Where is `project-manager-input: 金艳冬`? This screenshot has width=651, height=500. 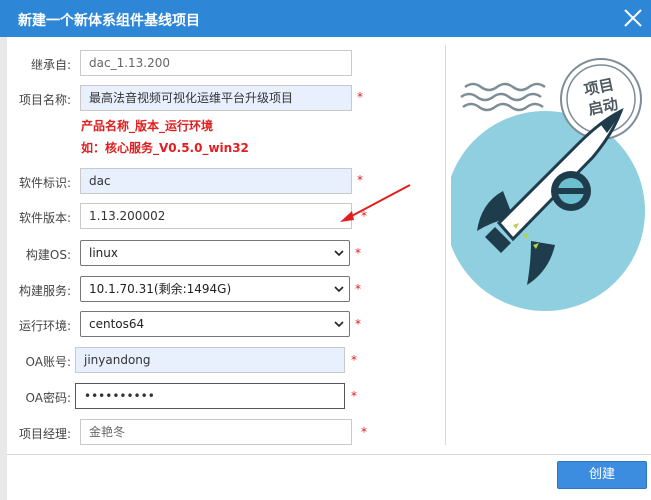 project-manager-input: 金艳冬 is located at coordinates (216, 432).